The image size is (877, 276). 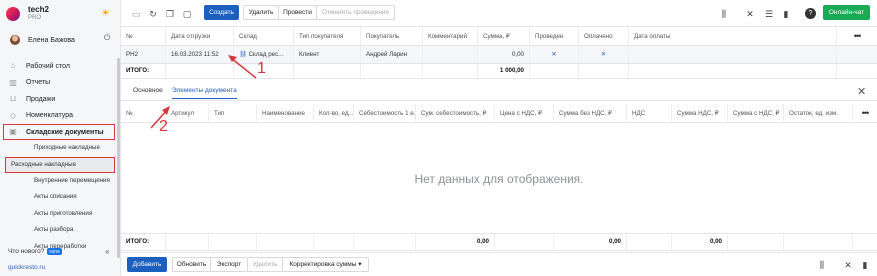 What do you see at coordinates (285, 113) in the screenshot?
I see `column-header: Наименование` at bounding box center [285, 113].